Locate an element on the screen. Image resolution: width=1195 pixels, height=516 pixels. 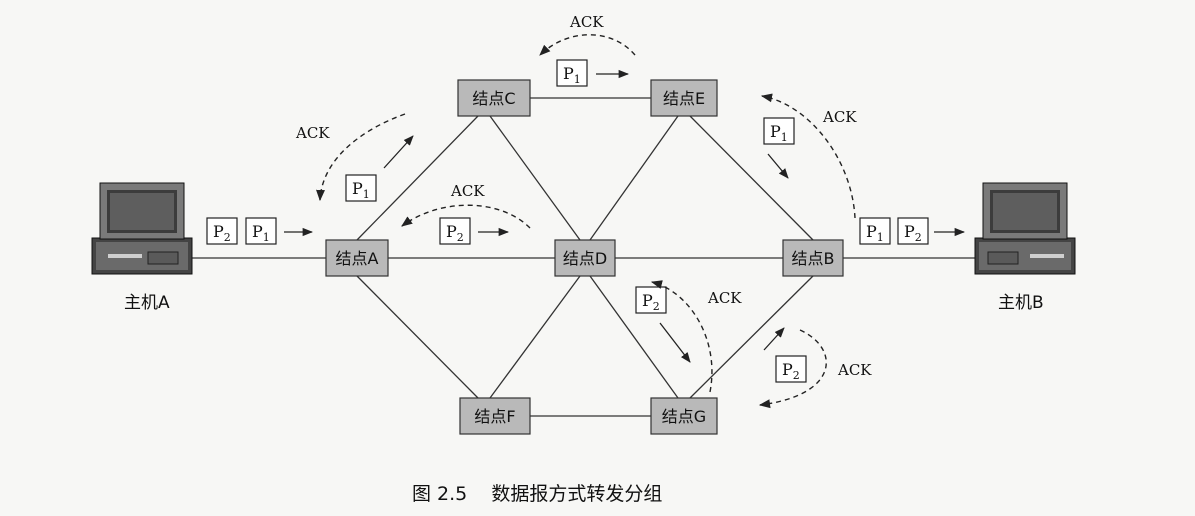
packet-p1-a-c: P1 is located at coordinates (361, 188).